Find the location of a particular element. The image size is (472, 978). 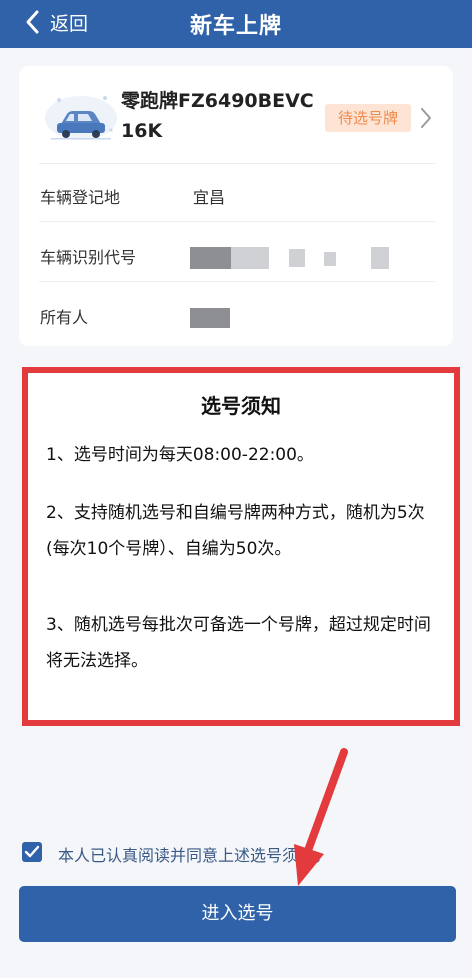

agreement-row: 本人已认真阅读并同意上述选号须知。 is located at coordinates (237, 853).